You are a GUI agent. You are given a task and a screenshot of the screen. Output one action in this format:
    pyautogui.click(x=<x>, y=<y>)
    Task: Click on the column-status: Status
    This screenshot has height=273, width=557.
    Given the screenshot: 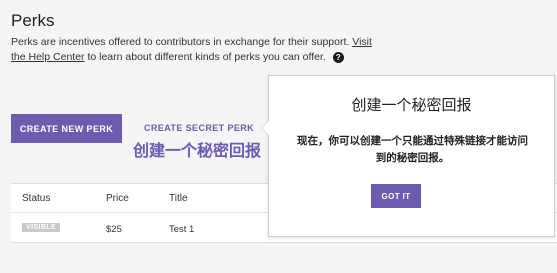 What is the action you would take?
    pyautogui.click(x=36, y=198)
    